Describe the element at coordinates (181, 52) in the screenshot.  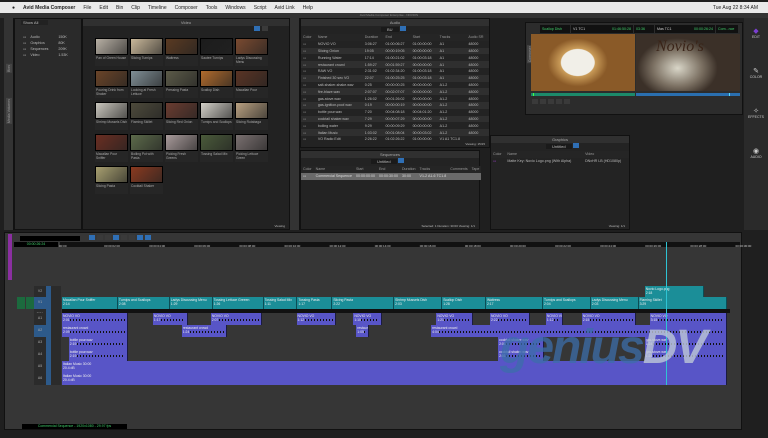
I see `clip-thumbnail: Waitress` at that location.